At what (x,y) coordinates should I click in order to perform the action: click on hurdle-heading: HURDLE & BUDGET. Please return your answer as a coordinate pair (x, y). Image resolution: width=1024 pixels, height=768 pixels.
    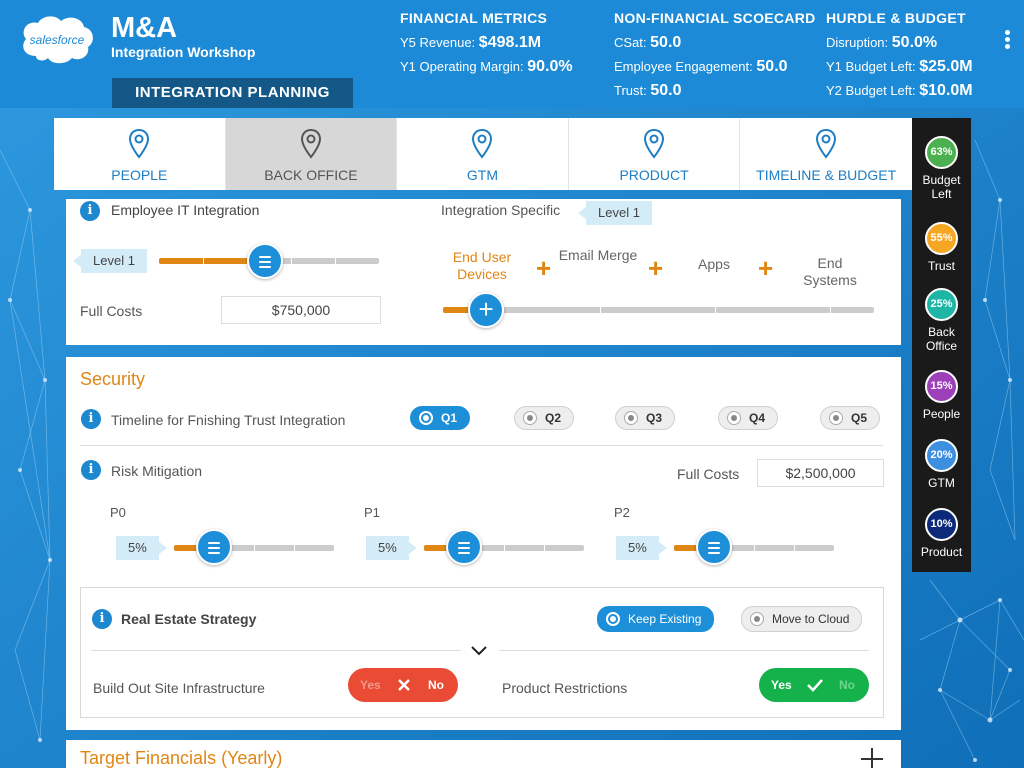
    Looking at the image, I should click on (896, 18).